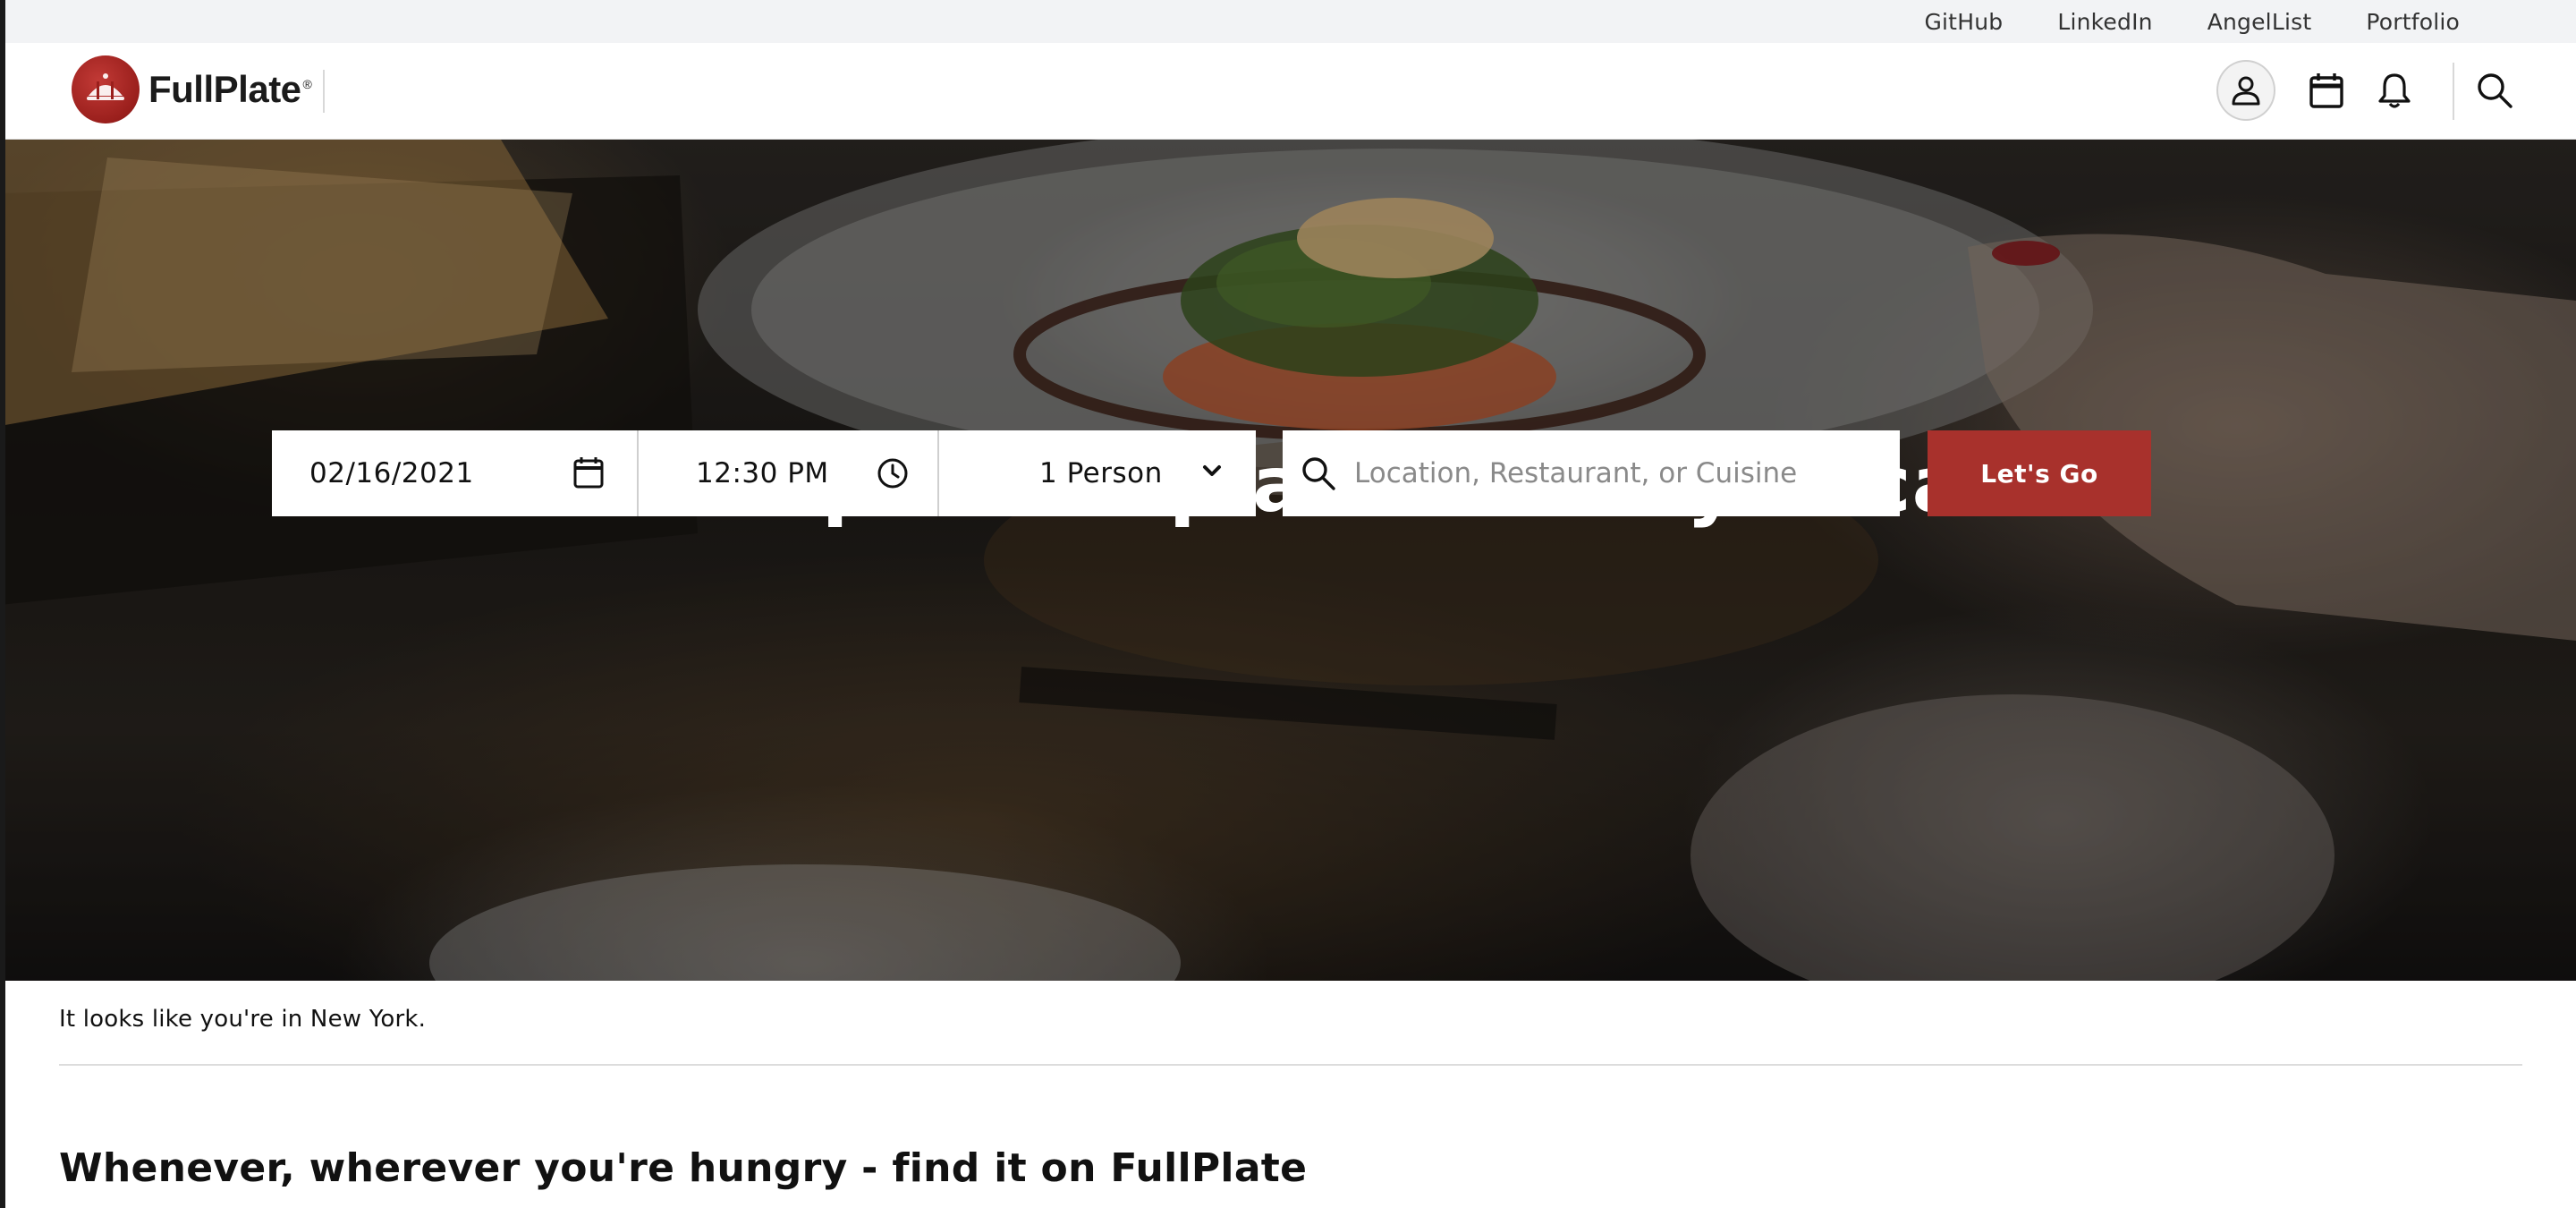 Image resolution: width=2576 pixels, height=1208 pixels. I want to click on external-links: GitHub LinkedIn AngelList Portfolio, so click(2164, 21).